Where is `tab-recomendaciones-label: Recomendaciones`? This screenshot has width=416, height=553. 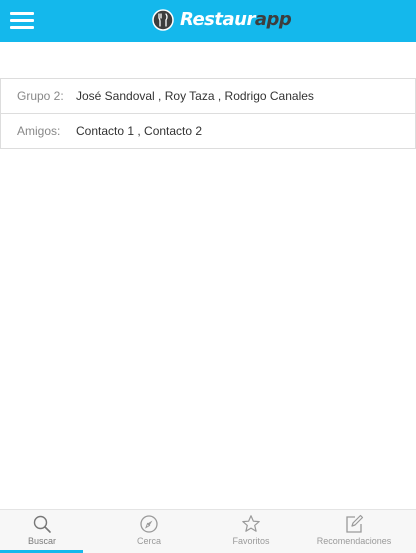 tab-recomendaciones-label: Recomendaciones is located at coordinates (354, 541).